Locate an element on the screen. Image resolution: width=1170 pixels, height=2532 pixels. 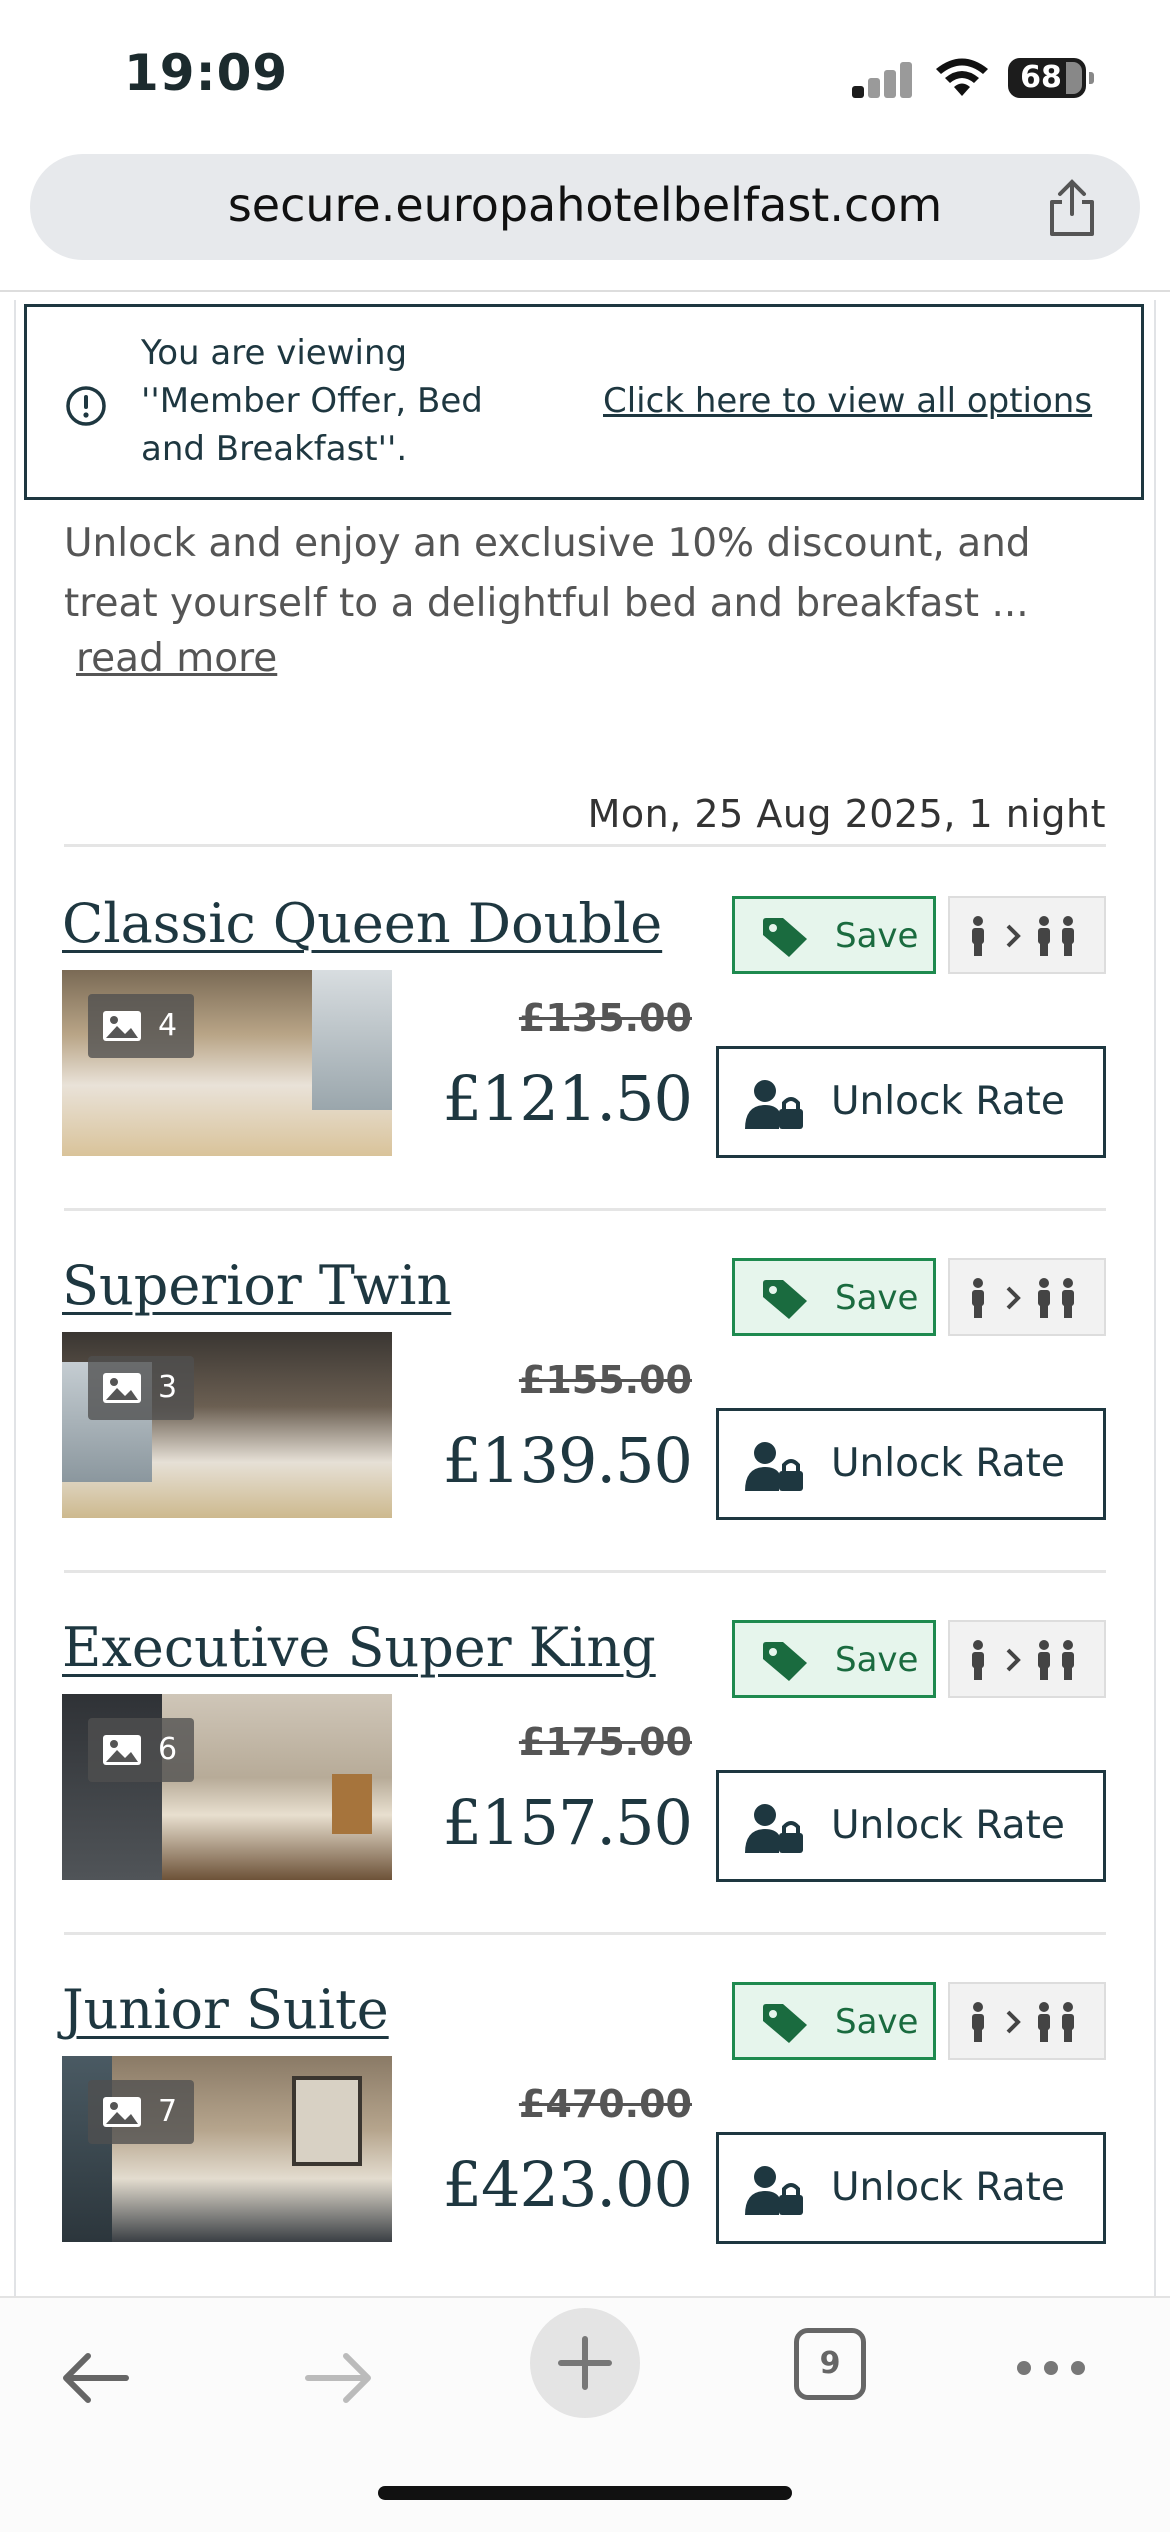
photo-count-badge: 4 is located at coordinates (141, 1026).